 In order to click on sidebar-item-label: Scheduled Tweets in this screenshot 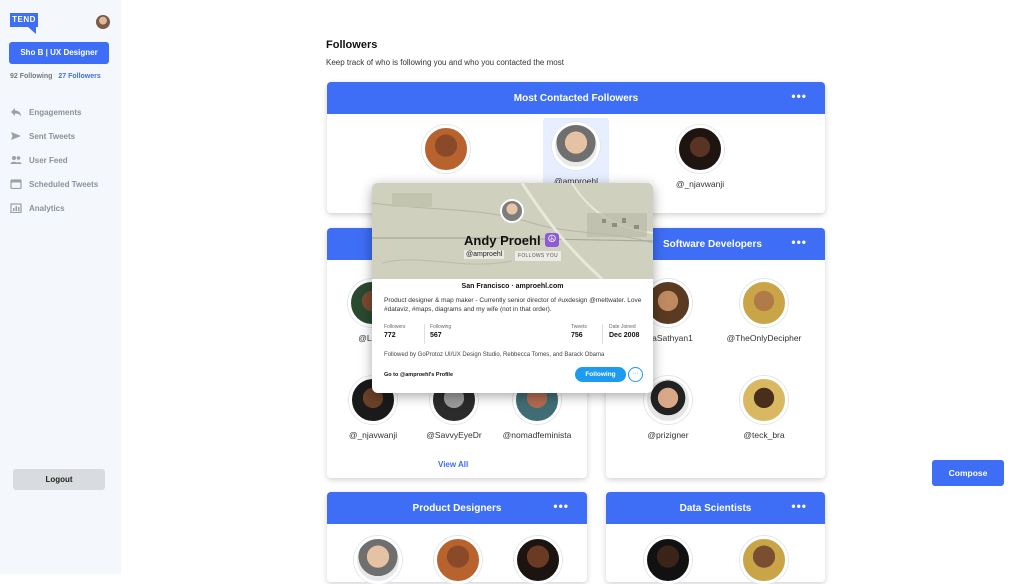, I will do `click(64, 184)`.